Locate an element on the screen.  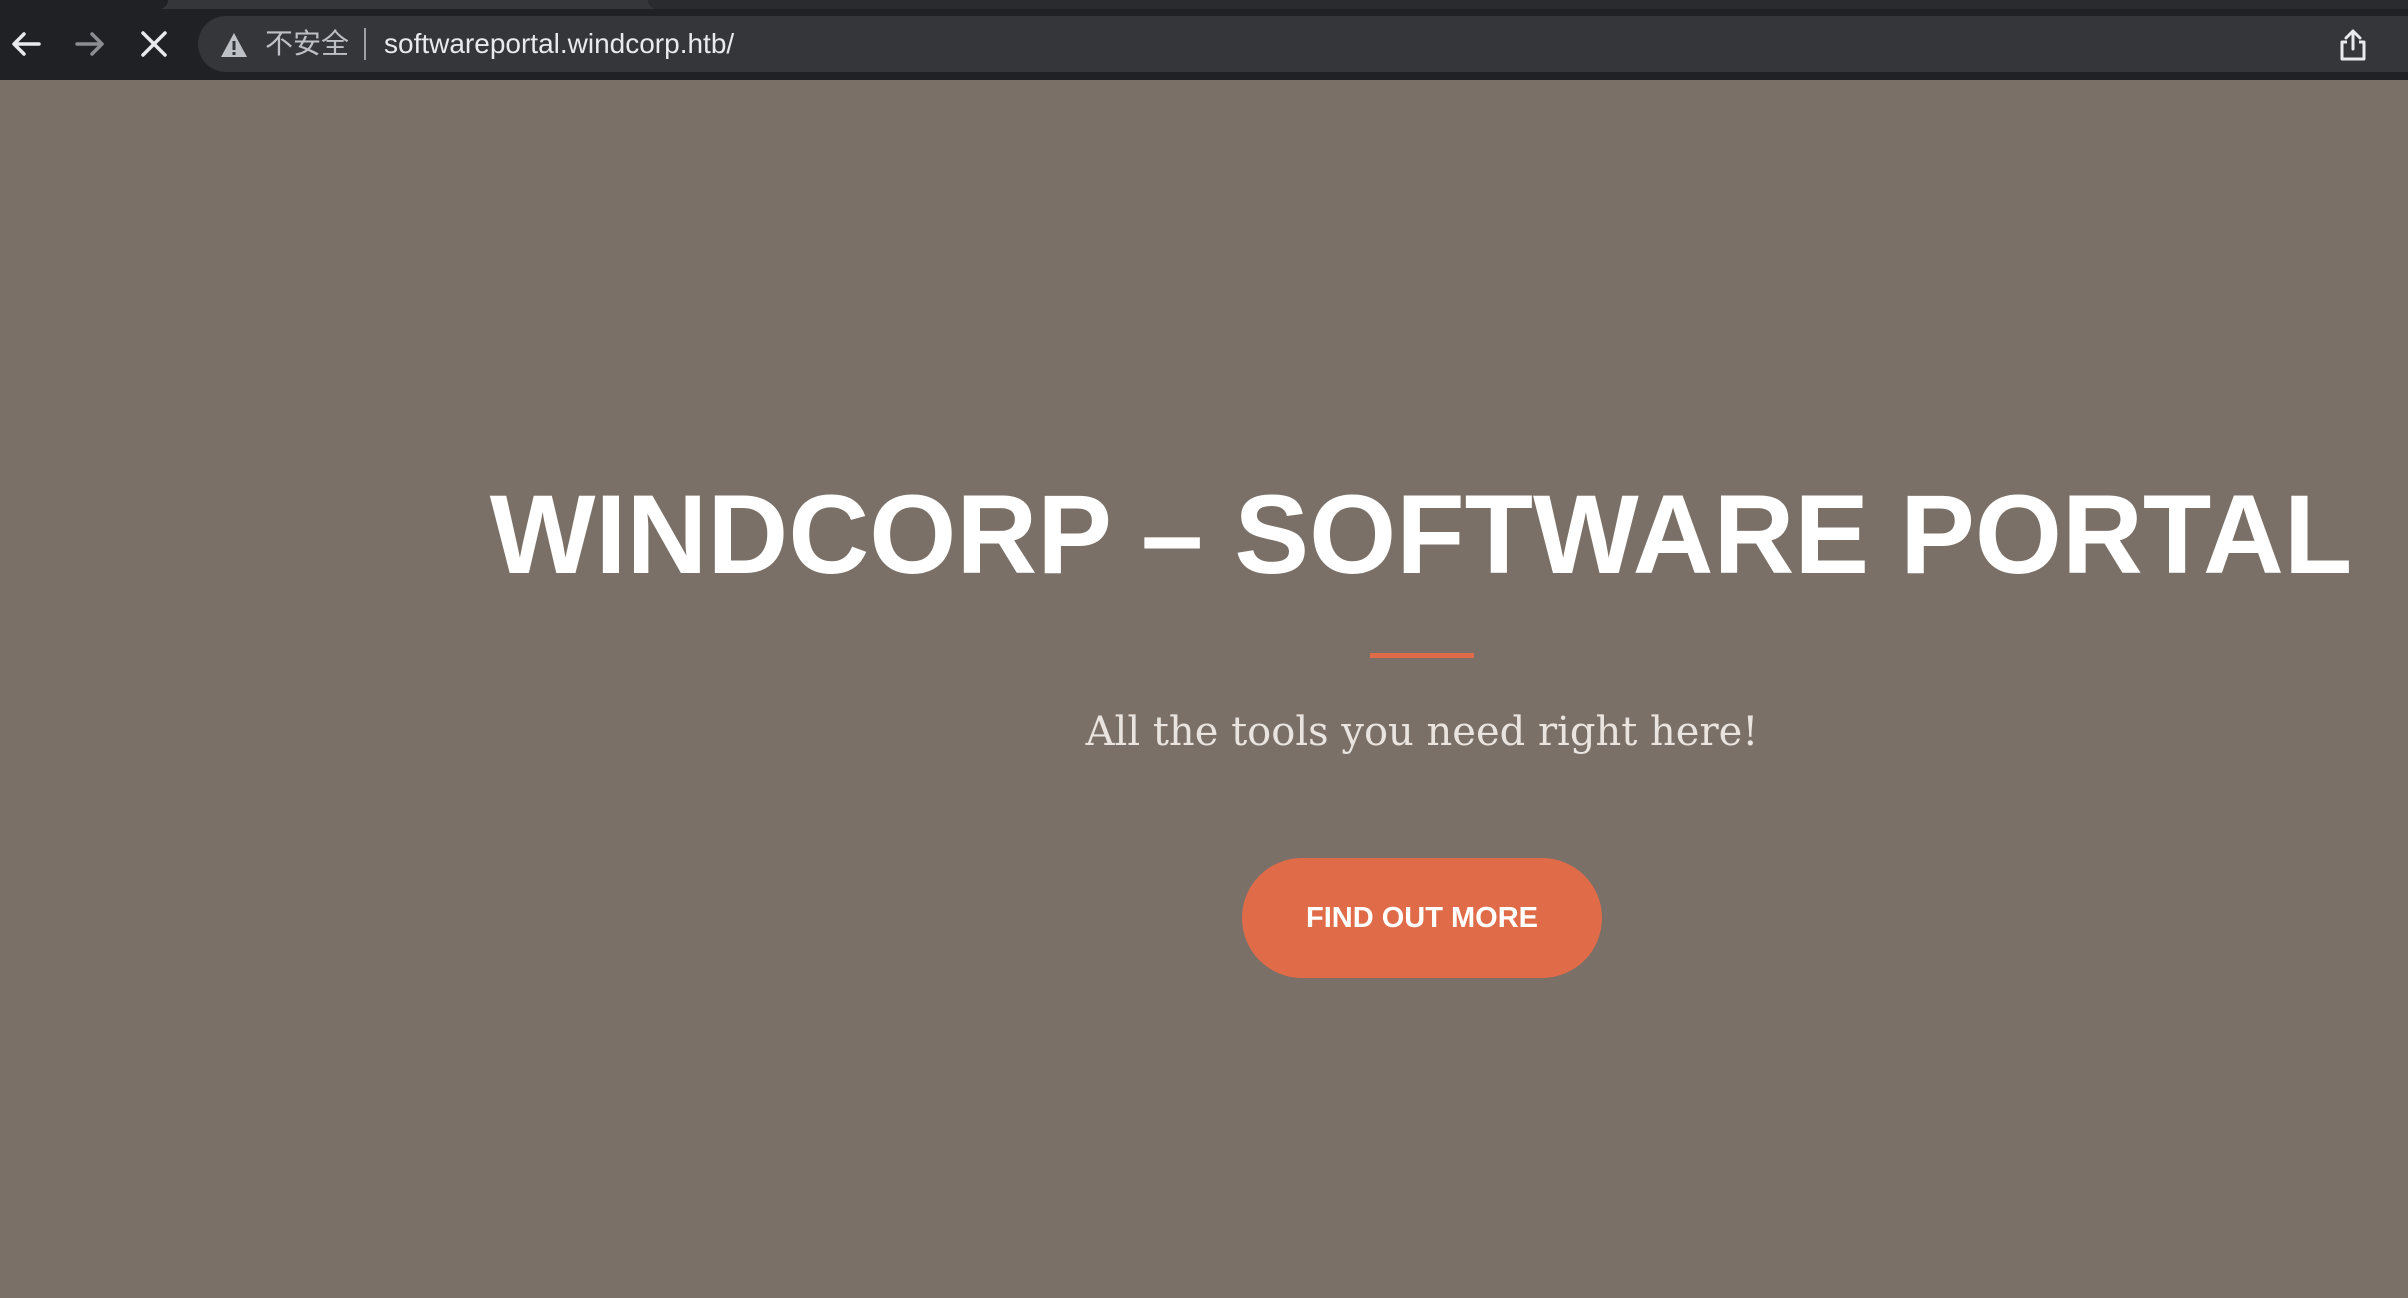
forward-arrow-icon is located at coordinates (89, 44).